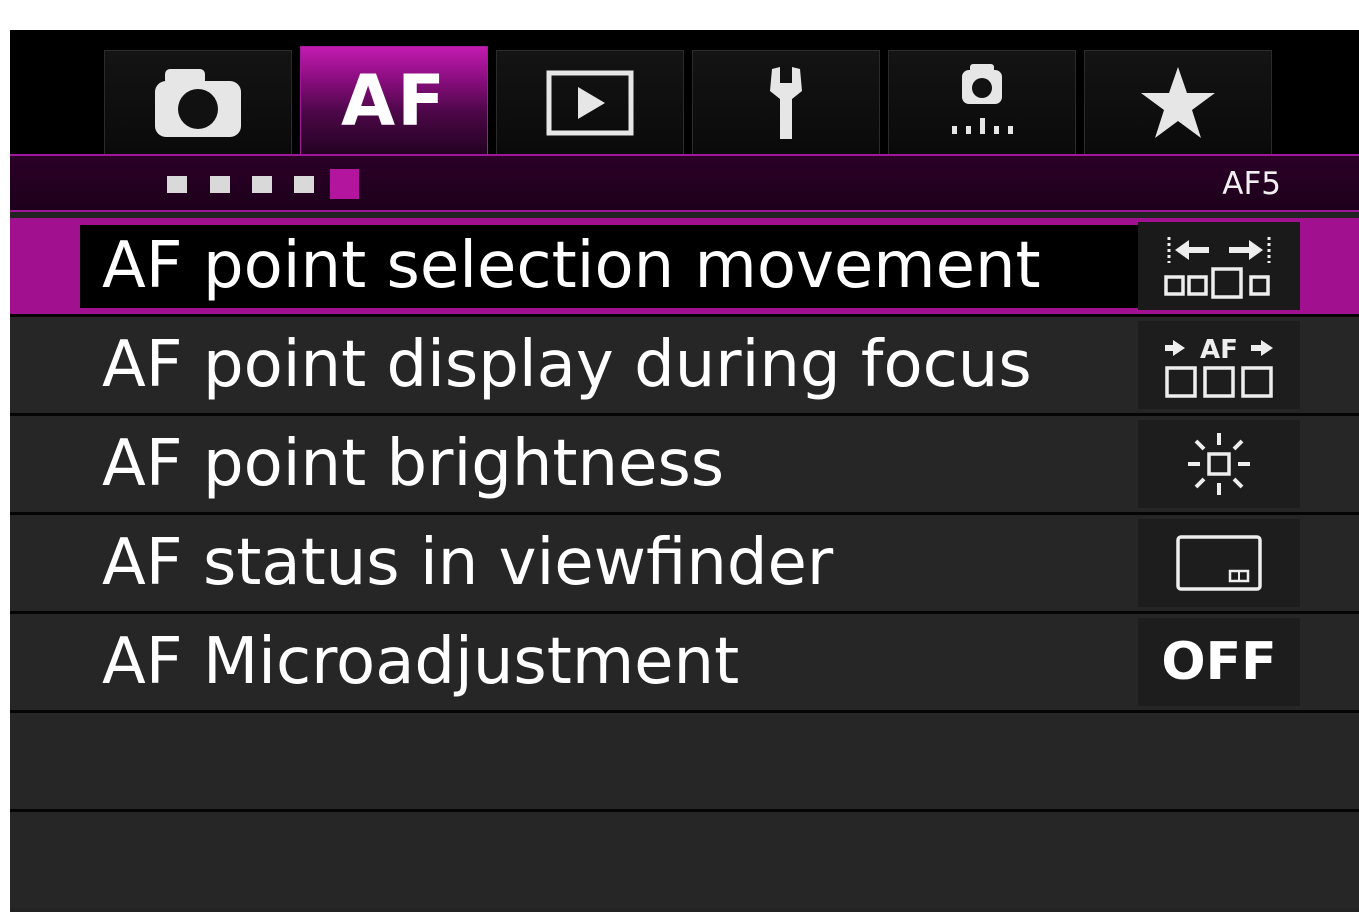 This screenshot has height=912, width=1359. I want to click on tab-custom-functions, so click(982, 102).